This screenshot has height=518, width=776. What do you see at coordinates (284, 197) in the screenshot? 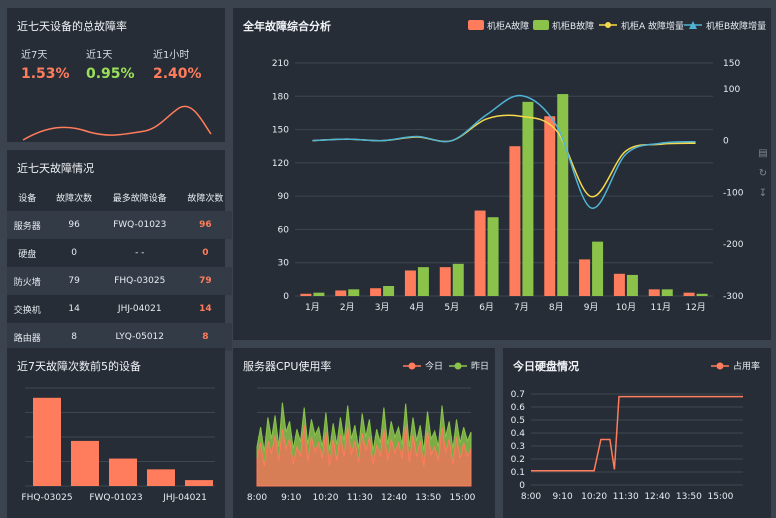
I see `y-tick-label: 90` at bounding box center [284, 197].